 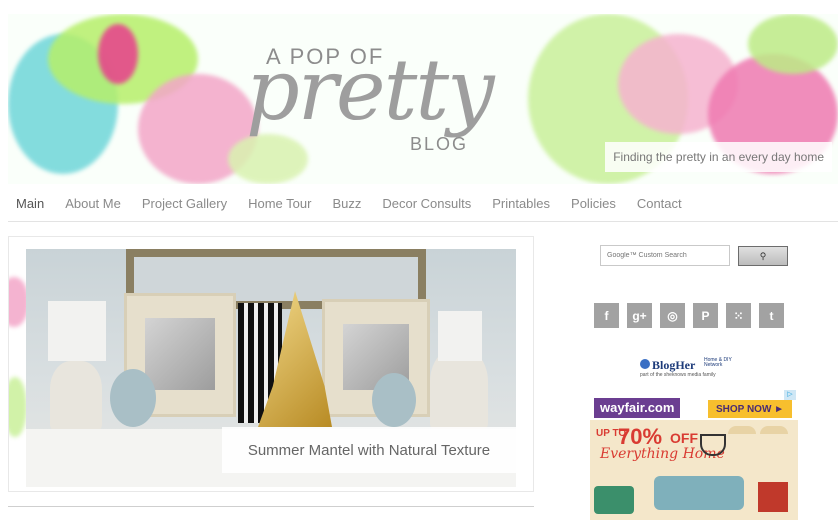 I want to click on lantern-right, so click(x=459, y=390).